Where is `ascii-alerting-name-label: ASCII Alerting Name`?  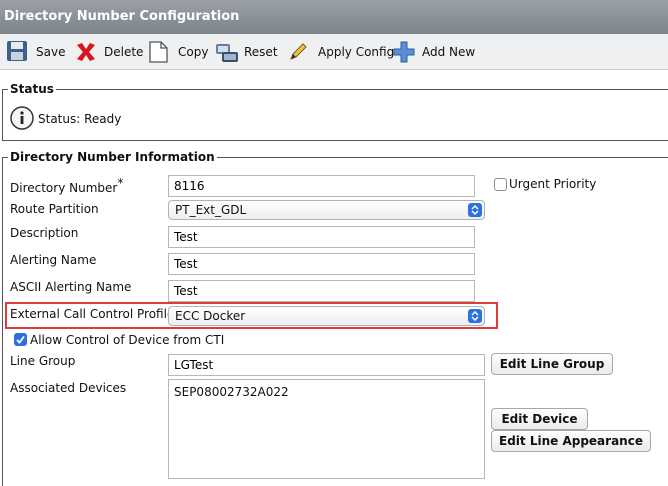 ascii-alerting-name-label: ASCII Alerting Name is located at coordinates (71, 287).